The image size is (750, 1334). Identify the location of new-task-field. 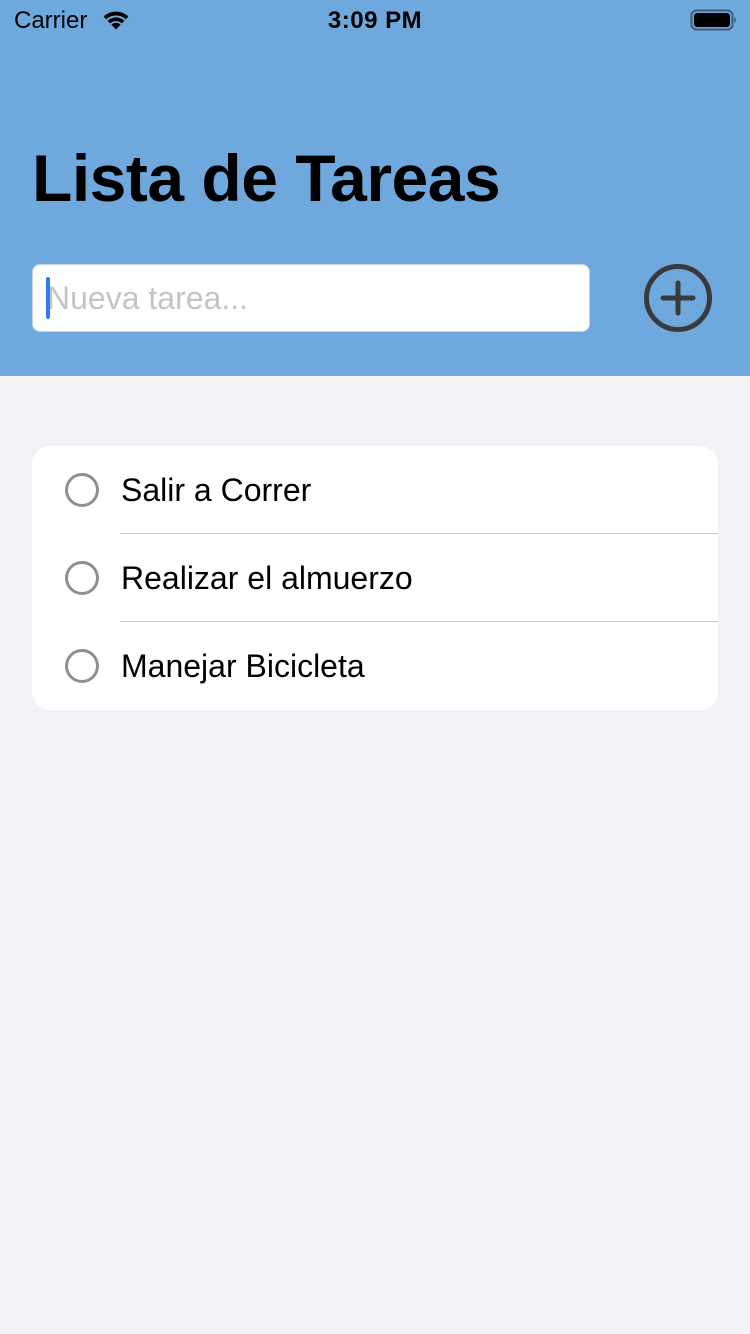
(311, 298).